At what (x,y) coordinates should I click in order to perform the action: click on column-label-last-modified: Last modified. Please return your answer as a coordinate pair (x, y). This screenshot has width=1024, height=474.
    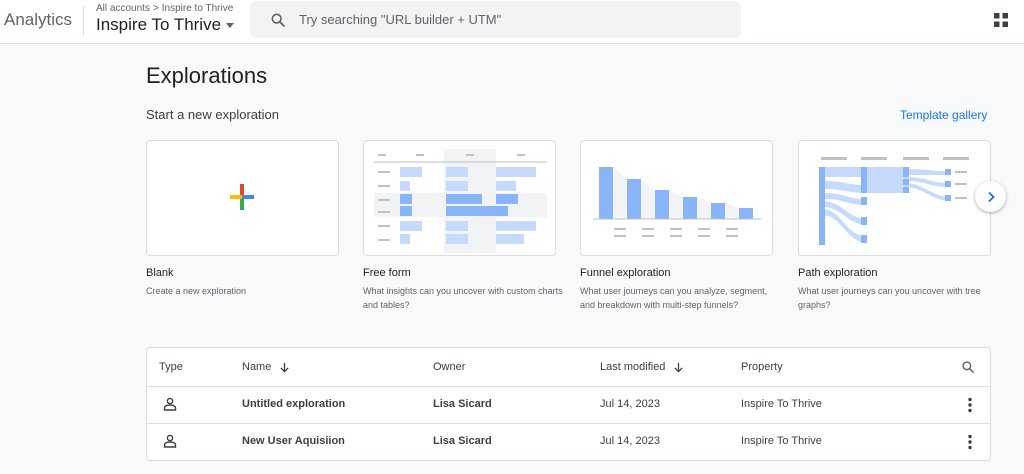
    Looking at the image, I should click on (633, 367).